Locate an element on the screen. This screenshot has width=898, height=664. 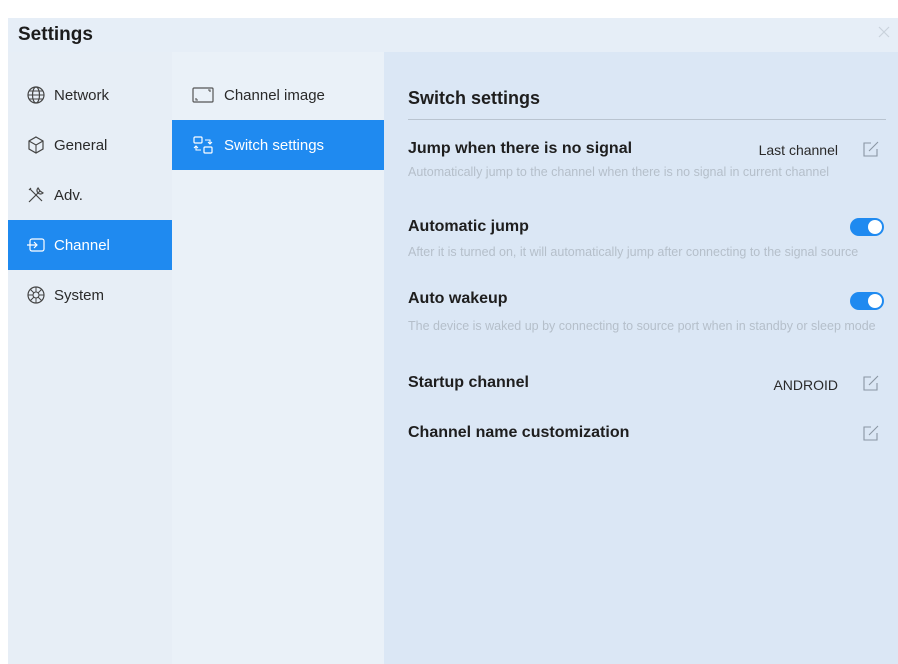
globe-icon is located at coordinates (36, 95).